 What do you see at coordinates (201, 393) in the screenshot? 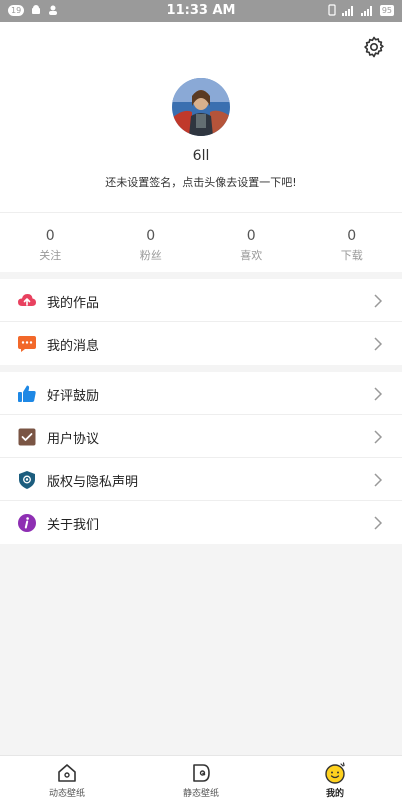
I see `menu-item-rate-us: 好评鼓励` at bounding box center [201, 393].